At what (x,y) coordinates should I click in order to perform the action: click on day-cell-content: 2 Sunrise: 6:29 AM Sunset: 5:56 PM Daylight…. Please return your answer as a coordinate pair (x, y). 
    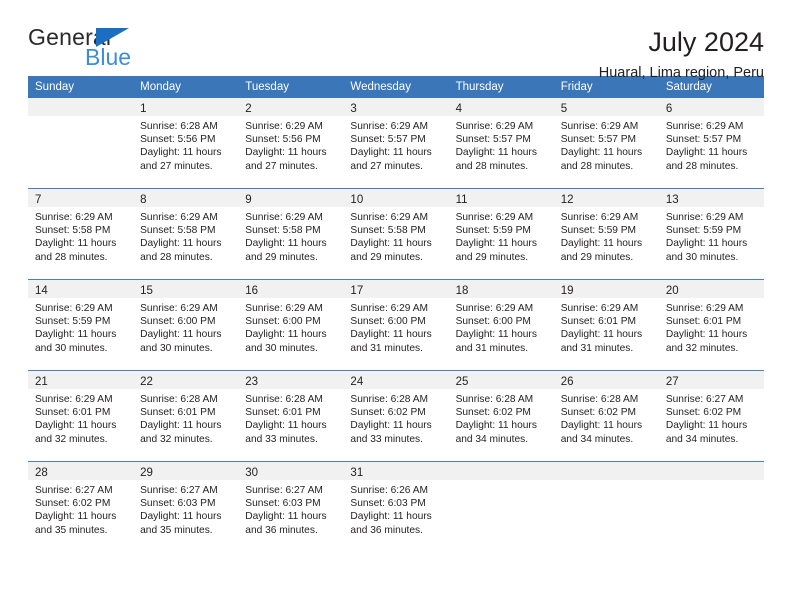
    Looking at the image, I should click on (291, 143).